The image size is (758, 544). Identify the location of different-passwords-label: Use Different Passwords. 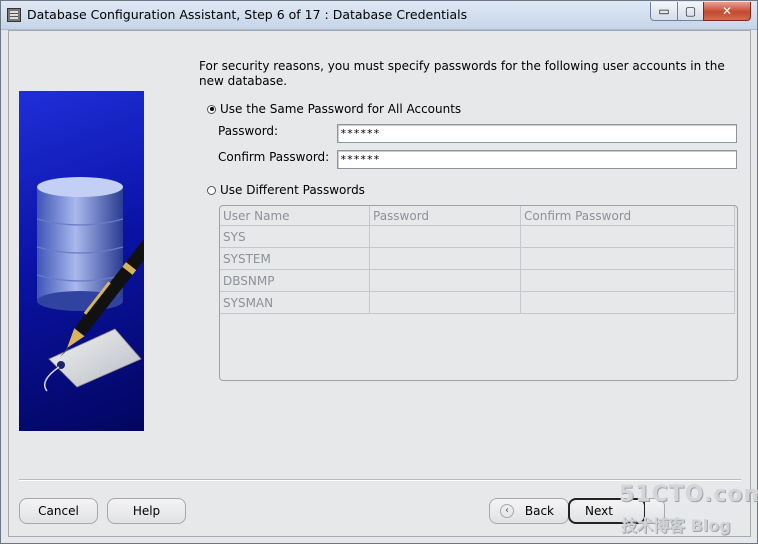
(292, 190).